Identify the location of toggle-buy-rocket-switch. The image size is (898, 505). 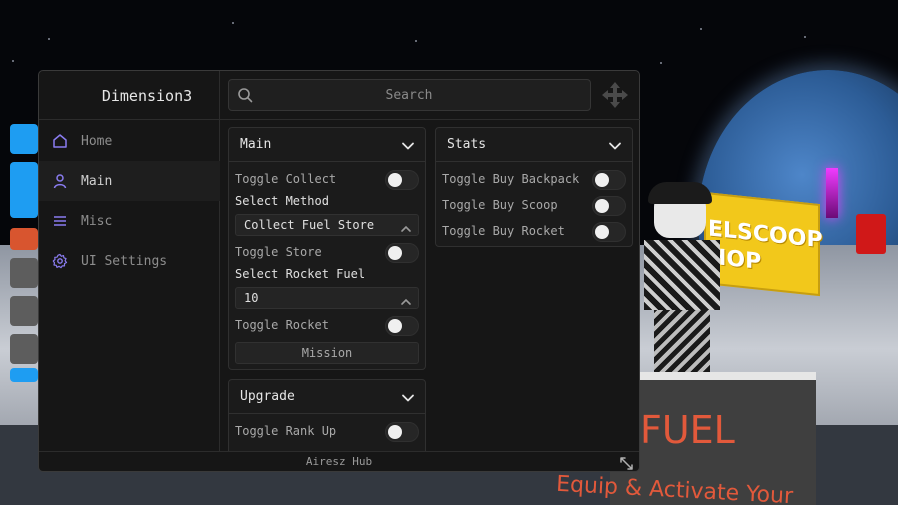
(609, 232).